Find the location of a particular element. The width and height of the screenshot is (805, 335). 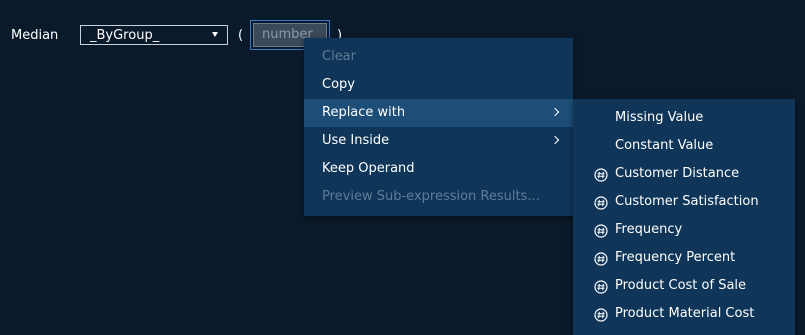

submenu-item-label: Product Cost of Sale is located at coordinates (681, 285).